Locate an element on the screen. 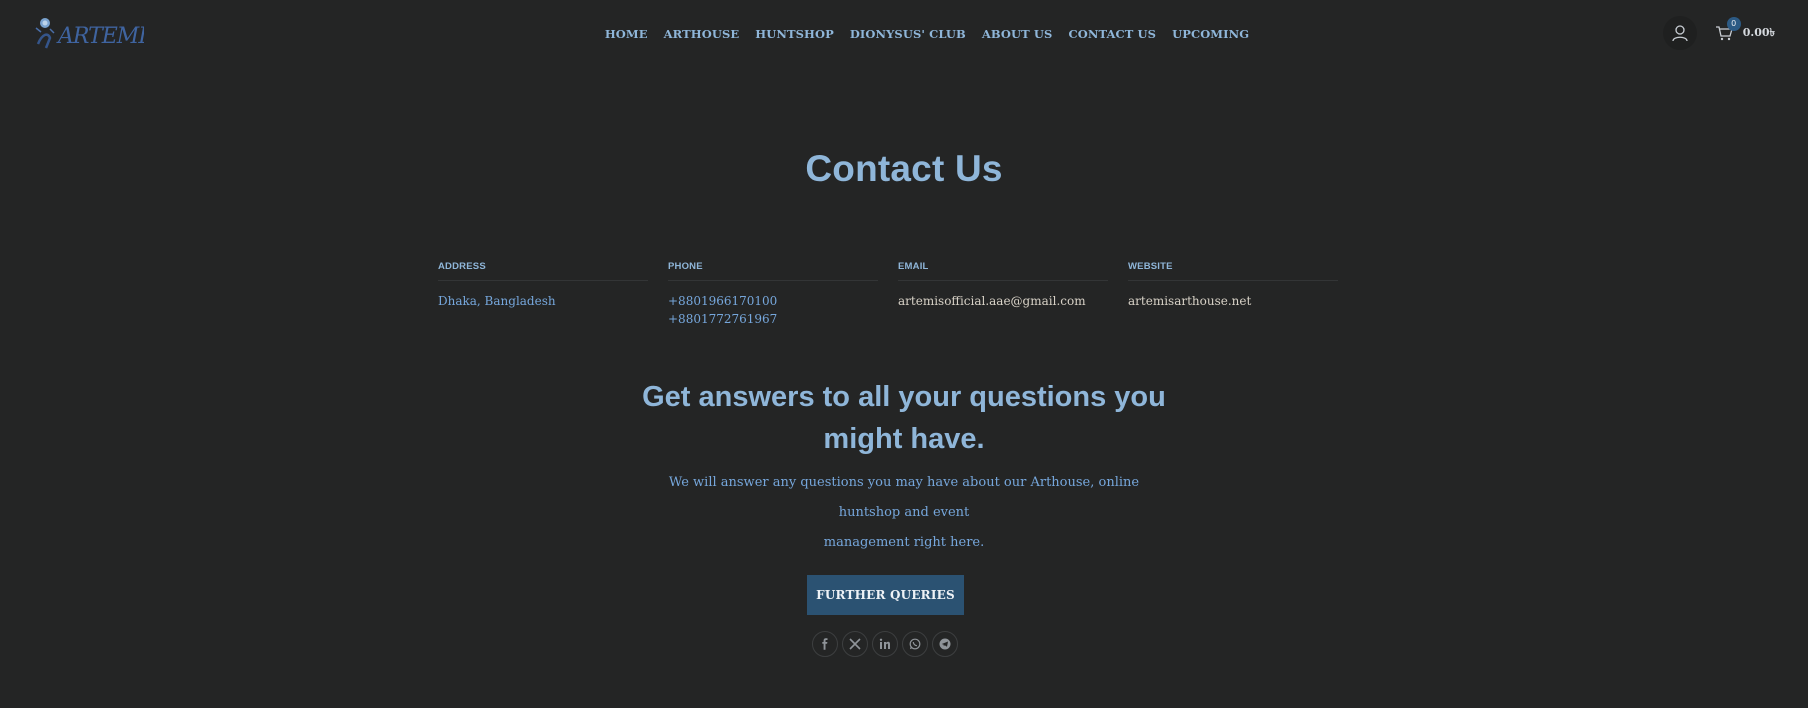  telegram-link is located at coordinates (945, 644).